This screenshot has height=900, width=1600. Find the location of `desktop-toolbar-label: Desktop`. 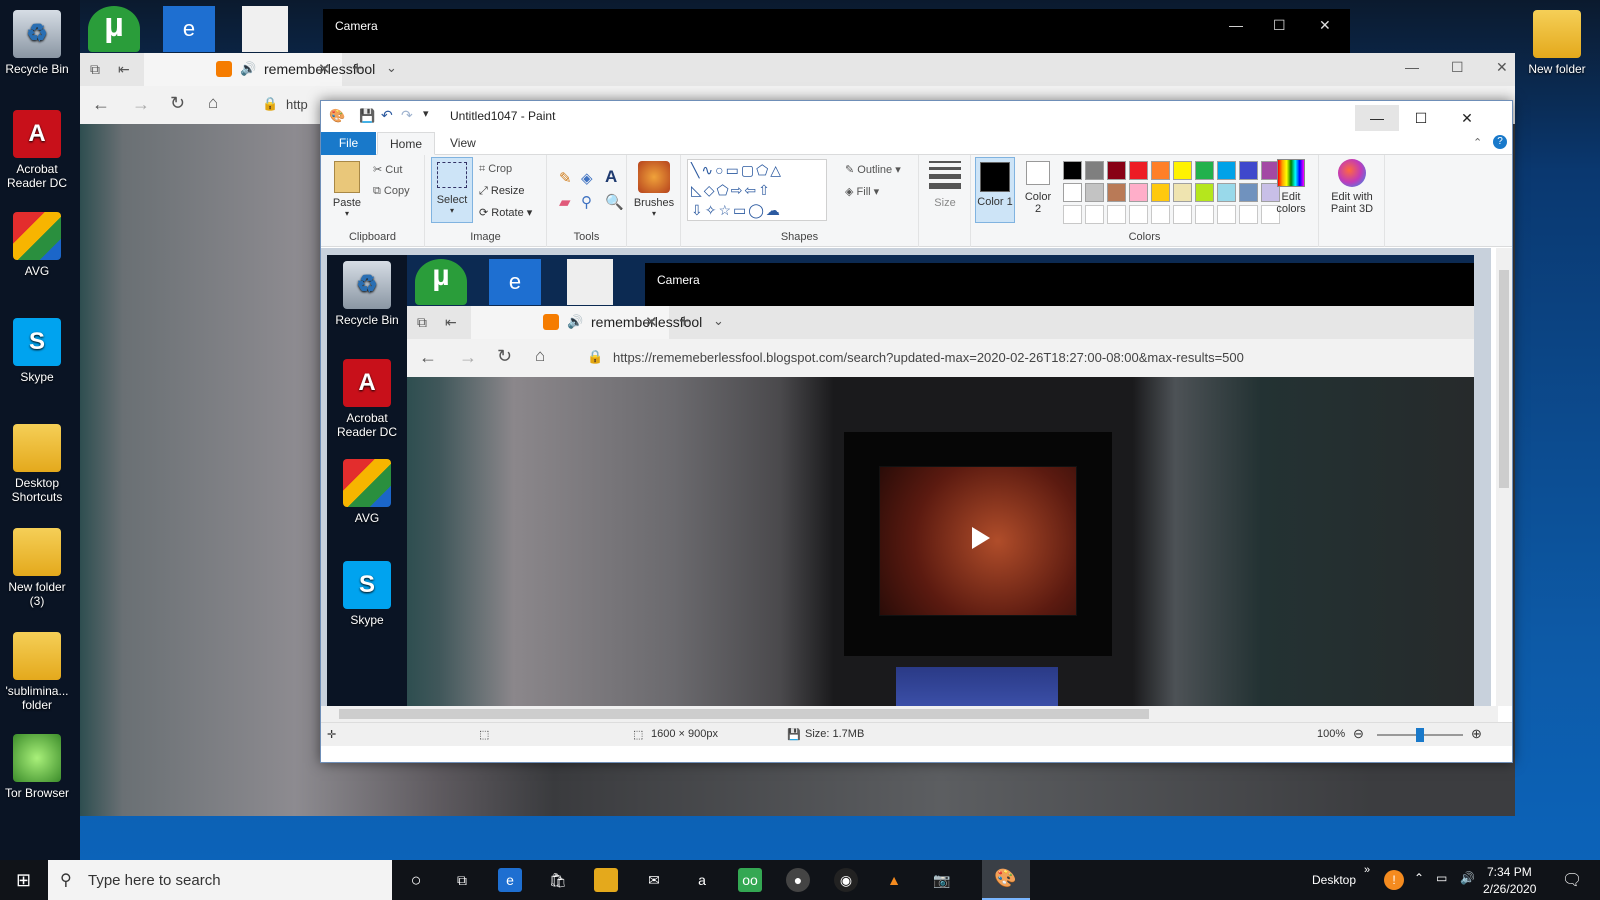

desktop-toolbar-label: Desktop is located at coordinates (1334, 880).